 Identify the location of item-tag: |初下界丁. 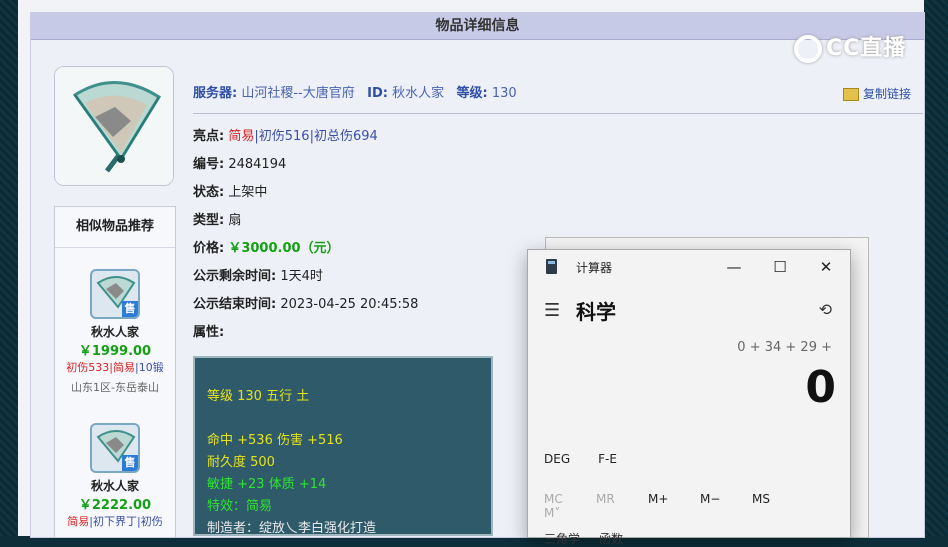
(113, 521).